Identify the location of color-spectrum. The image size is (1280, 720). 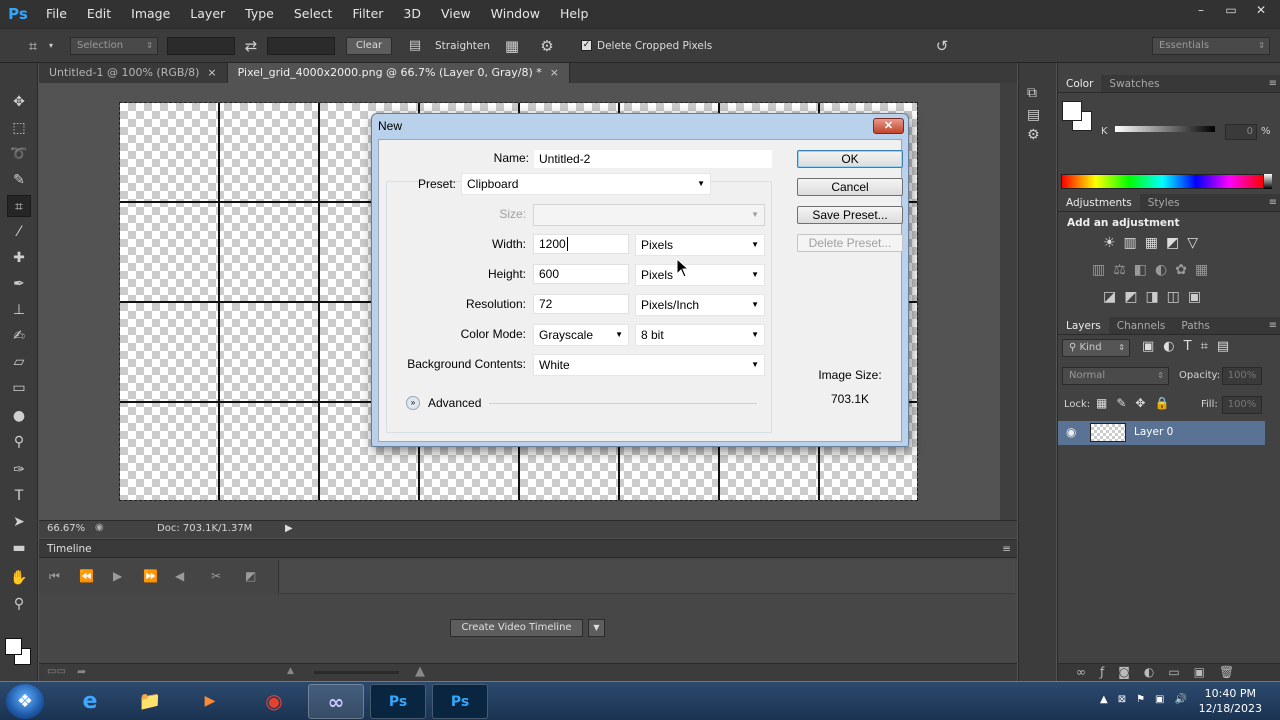
(1162, 181).